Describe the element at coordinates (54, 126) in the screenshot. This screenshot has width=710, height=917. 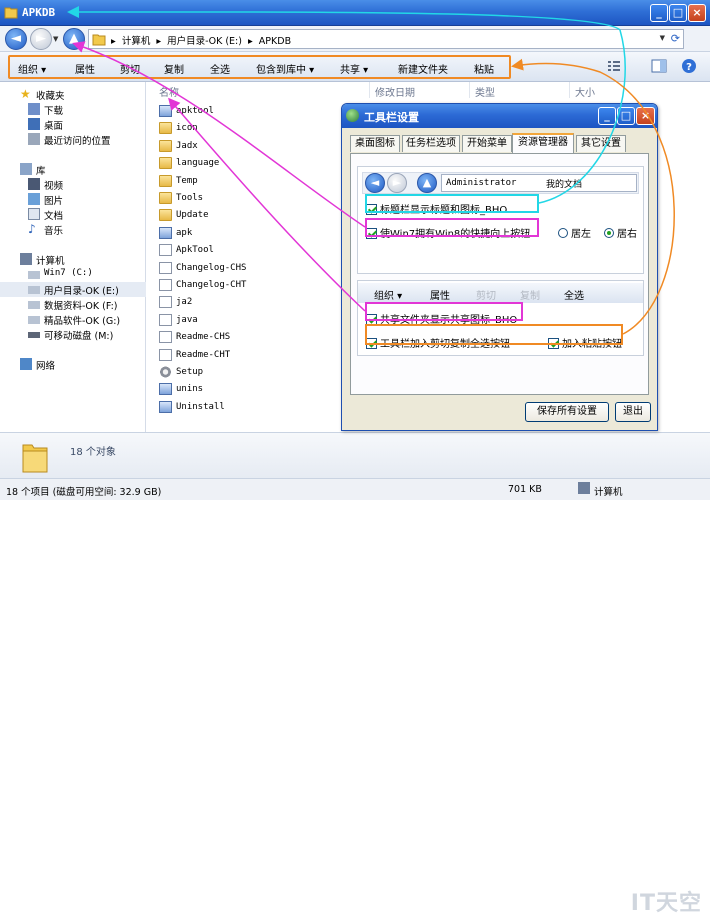
I see `nav-label: 桌面` at that location.